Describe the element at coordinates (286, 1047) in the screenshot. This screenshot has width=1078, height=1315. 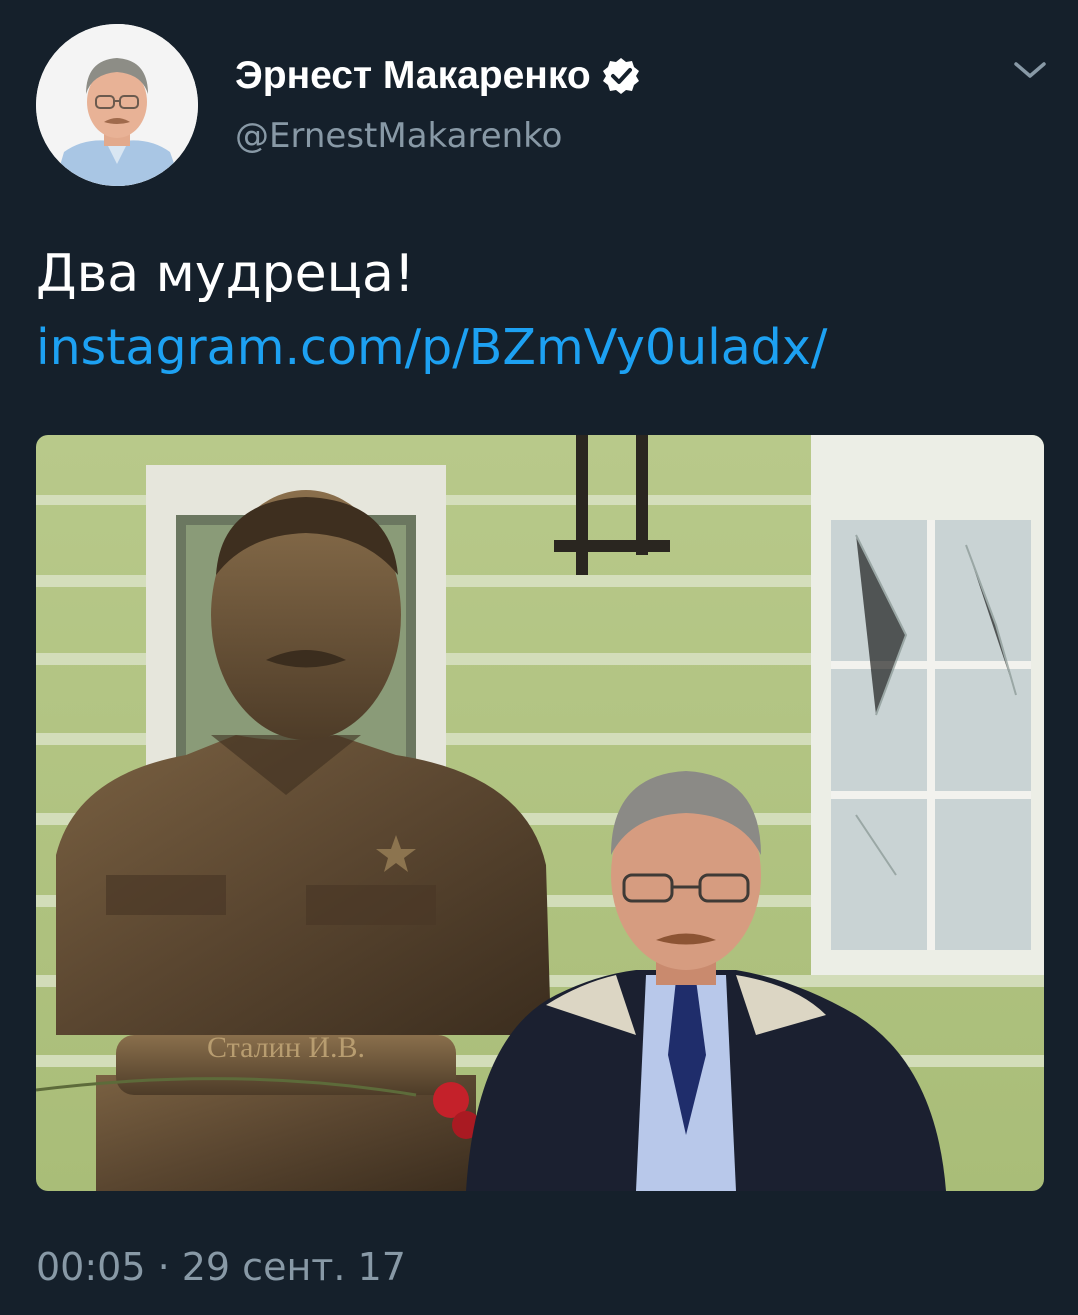
I see `bust-inscription: Сталин И.В.` at that location.